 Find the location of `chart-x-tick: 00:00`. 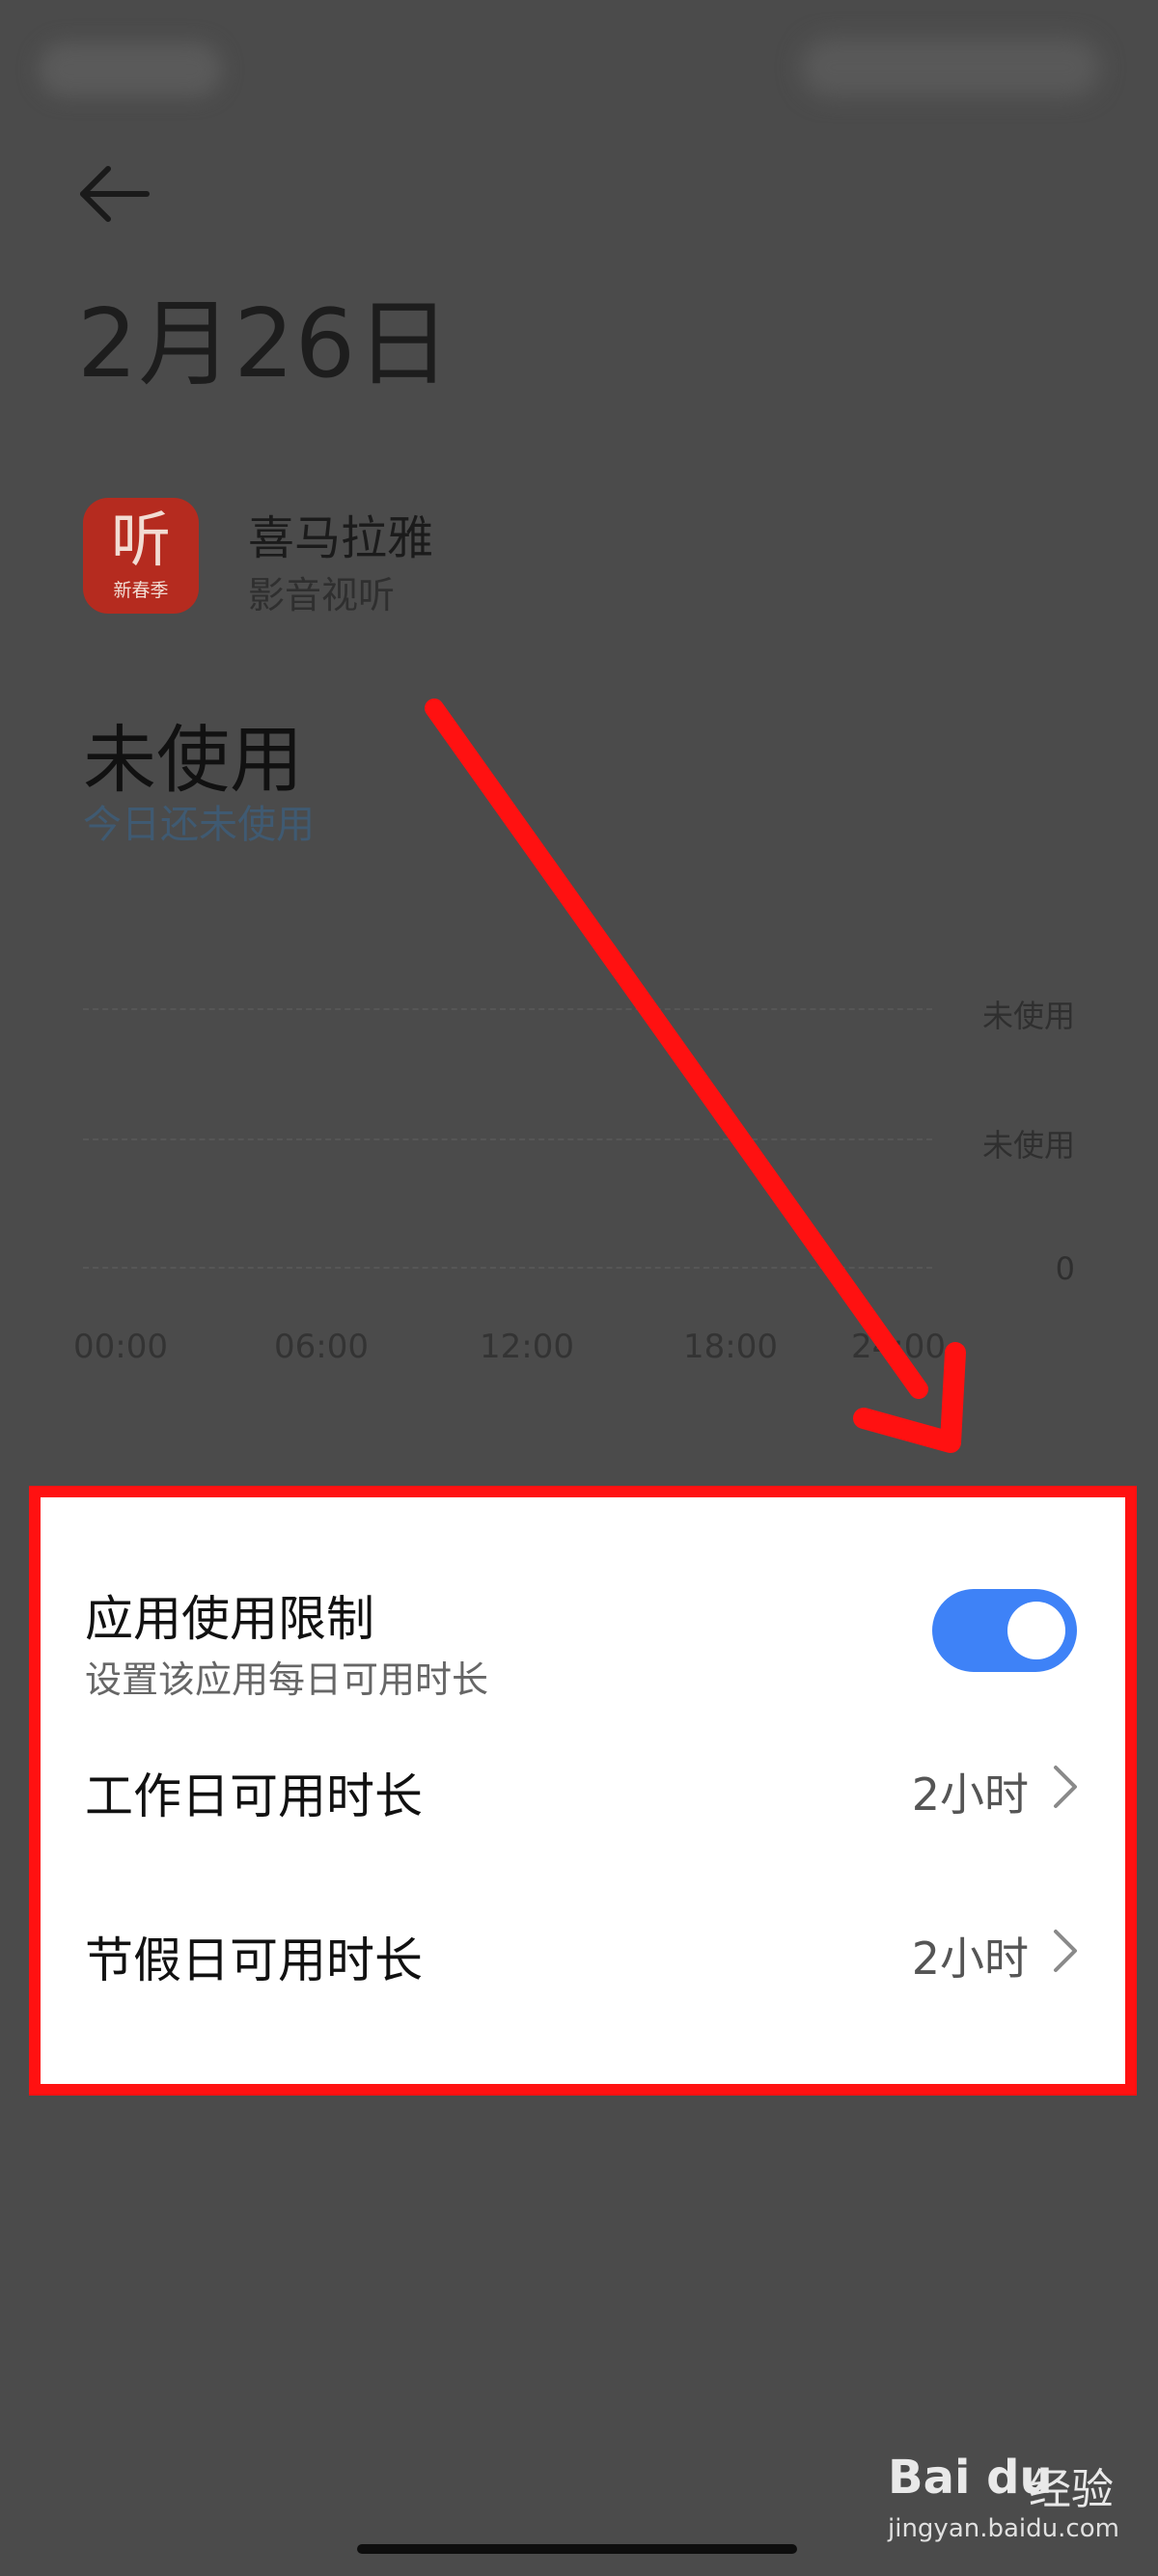

chart-x-tick: 00:00 is located at coordinates (120, 1347).